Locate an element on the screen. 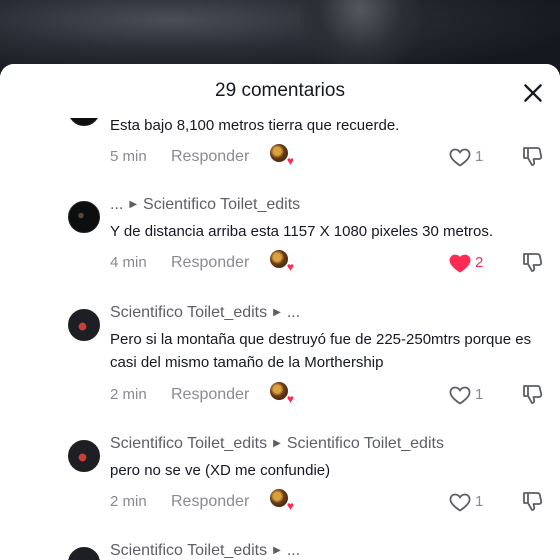  like-count: 2 is located at coordinates (479, 262).